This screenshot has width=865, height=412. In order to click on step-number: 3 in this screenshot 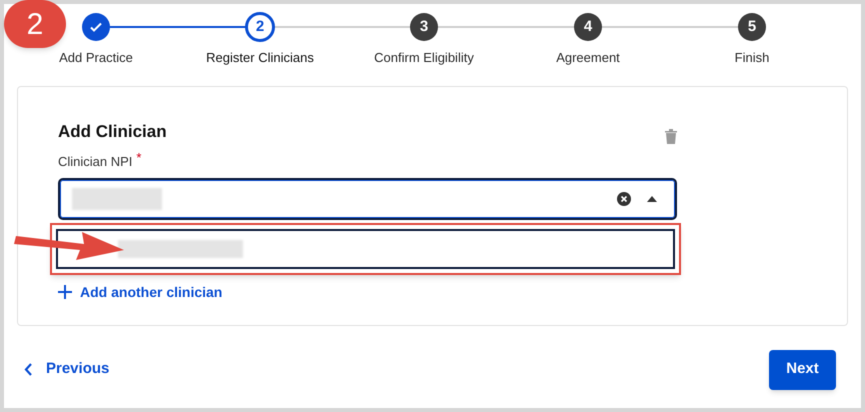, I will do `click(424, 27)`.